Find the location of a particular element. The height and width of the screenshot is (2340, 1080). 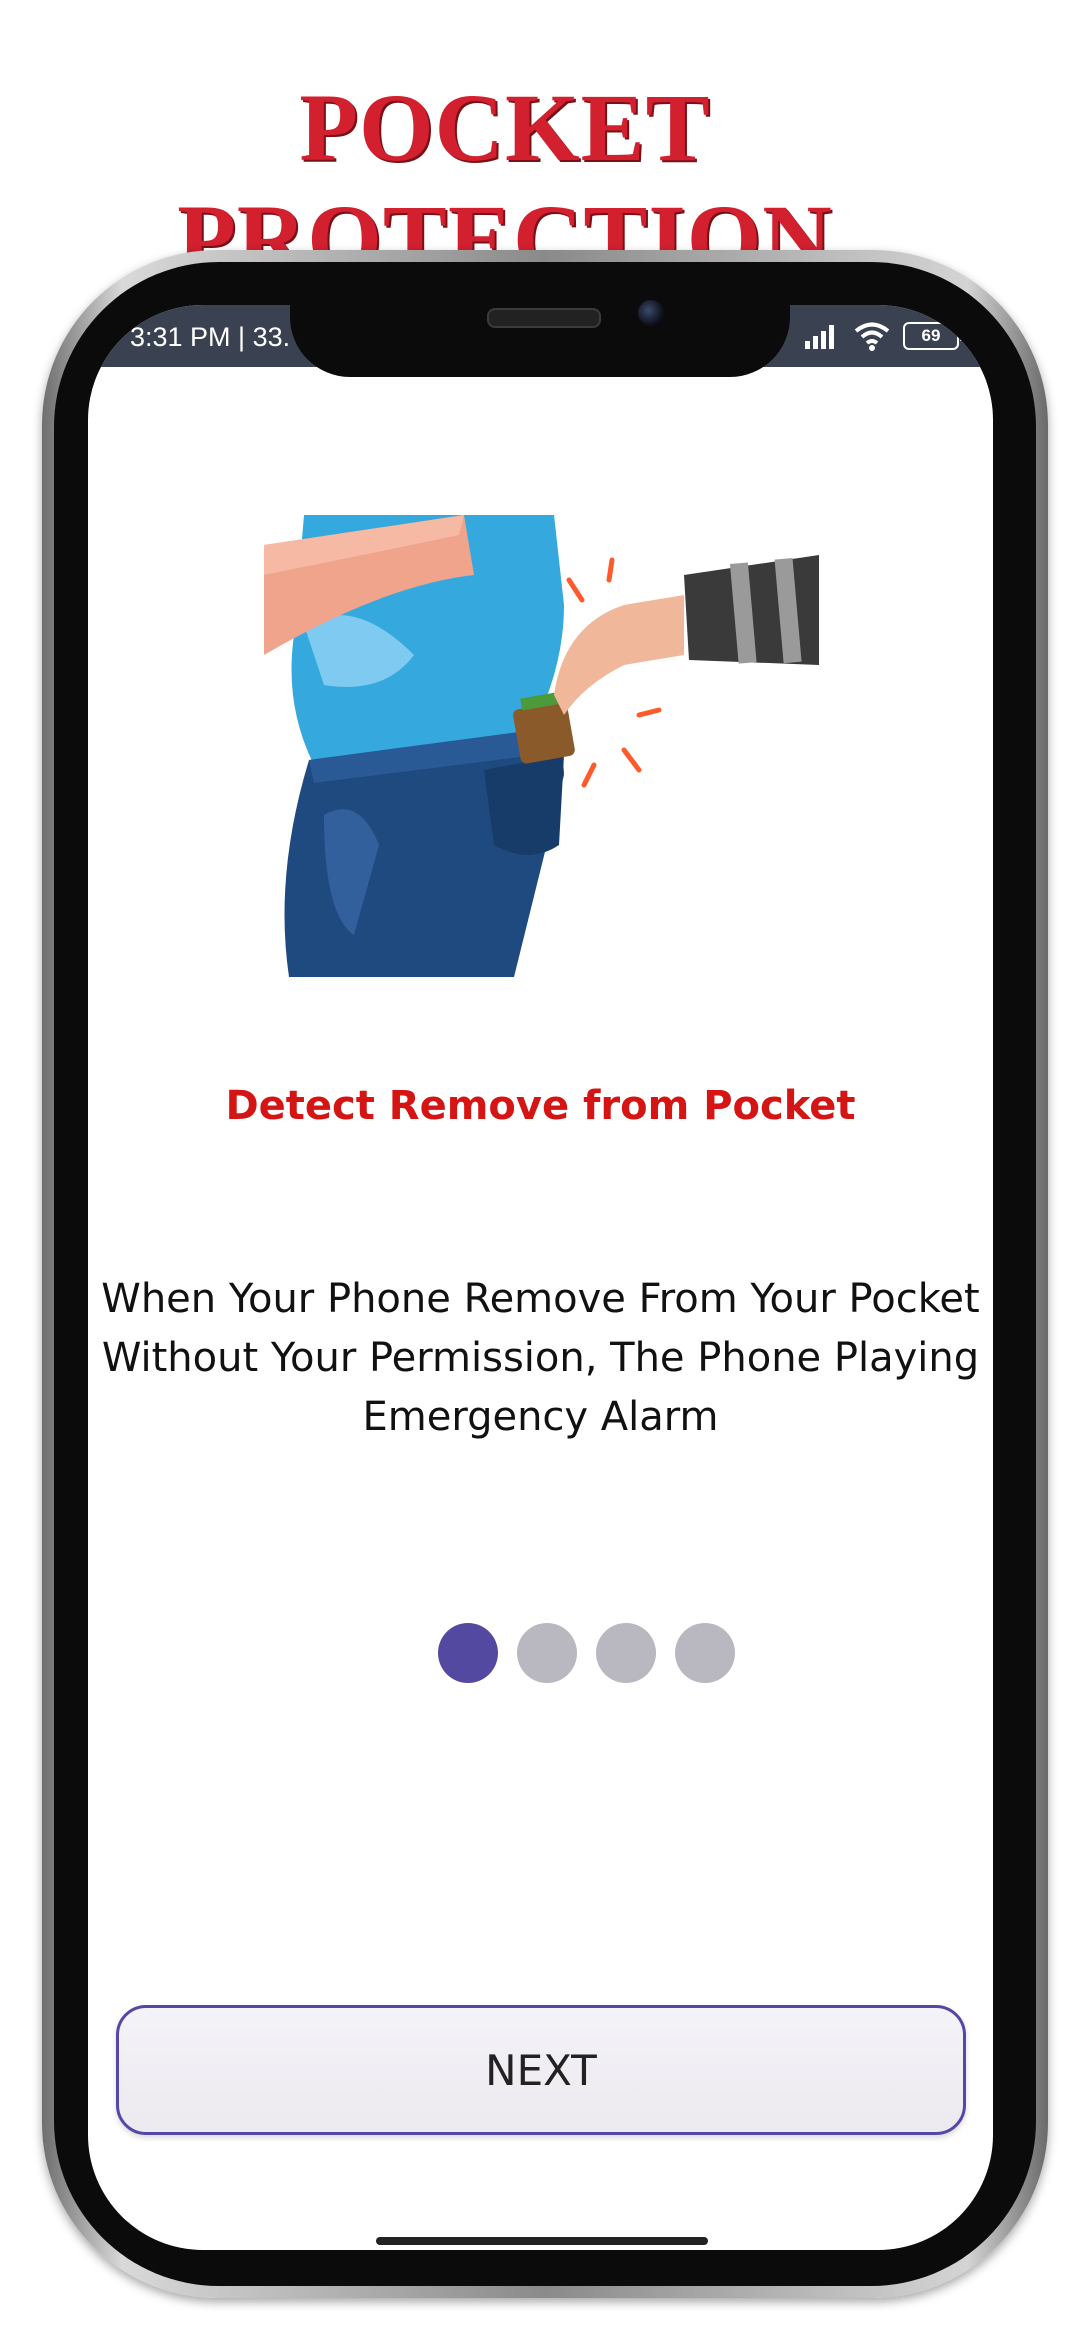

pickpocket-illustration is located at coordinates (541, 746).